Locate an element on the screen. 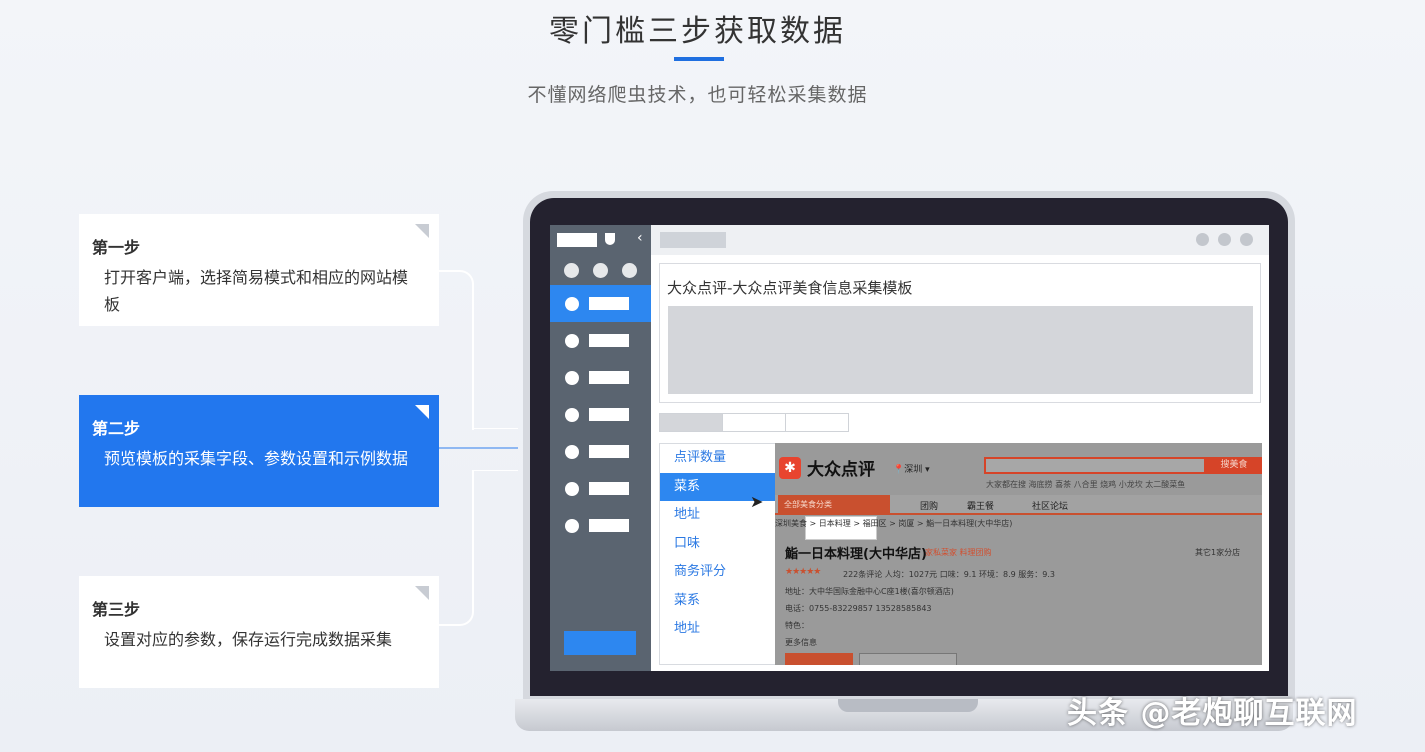 The height and width of the screenshot is (752, 1425). step-card-2: 第二步 预览模板的采集字段、参数设置和示例数据 is located at coordinates (259, 451).